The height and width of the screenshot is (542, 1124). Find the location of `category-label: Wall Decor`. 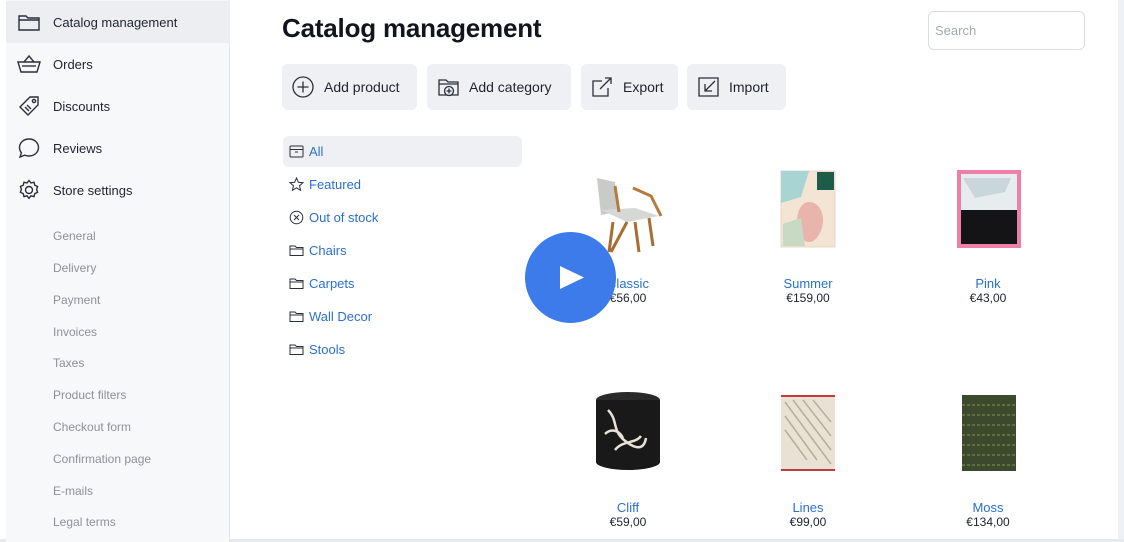

category-label: Wall Decor is located at coordinates (341, 316).